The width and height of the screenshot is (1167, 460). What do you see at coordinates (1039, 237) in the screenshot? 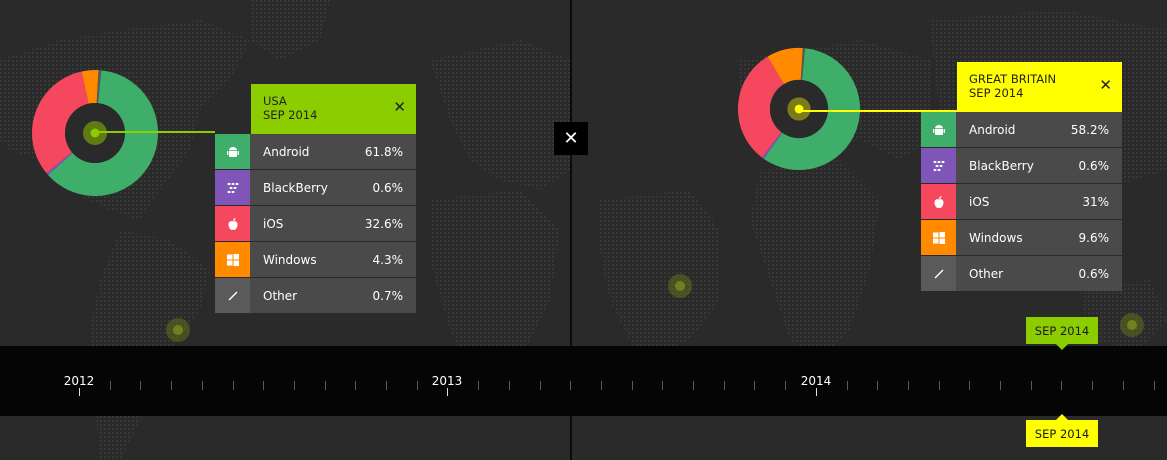
I see `os-label-cell: Windows 9.6%` at bounding box center [1039, 237].